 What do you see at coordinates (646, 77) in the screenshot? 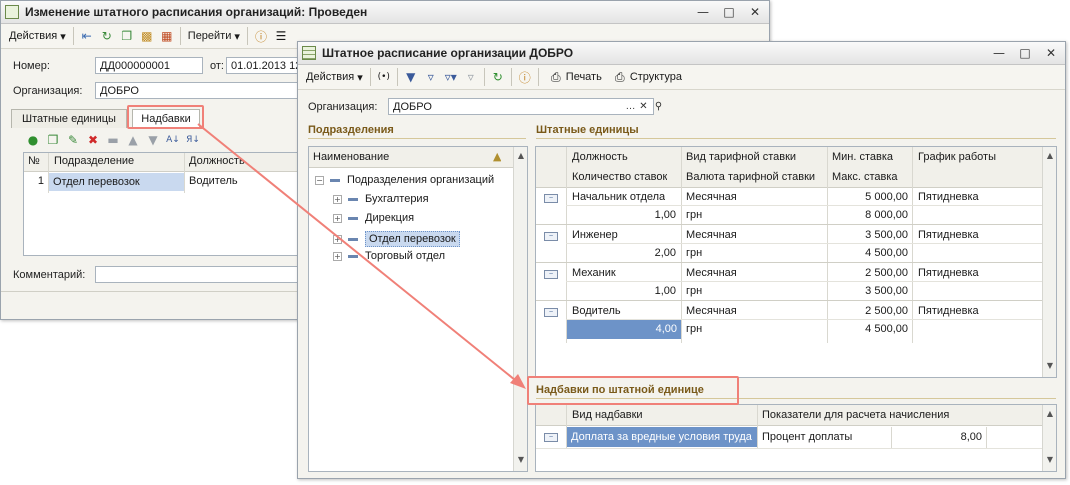
I see `structure-button: ⎙ Структура` at bounding box center [646, 77].